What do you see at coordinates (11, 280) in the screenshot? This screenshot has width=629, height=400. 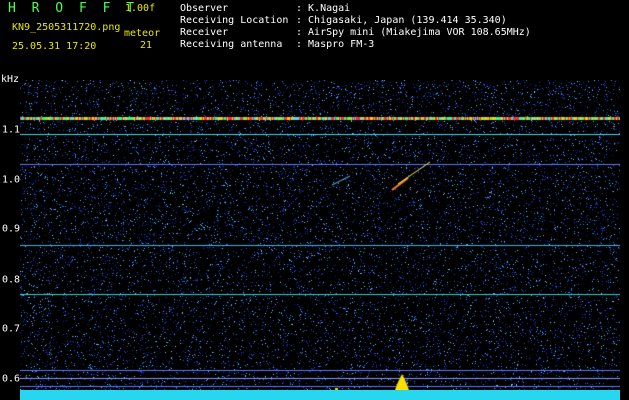 I see `y-tick-label: 0.8` at bounding box center [11, 280].